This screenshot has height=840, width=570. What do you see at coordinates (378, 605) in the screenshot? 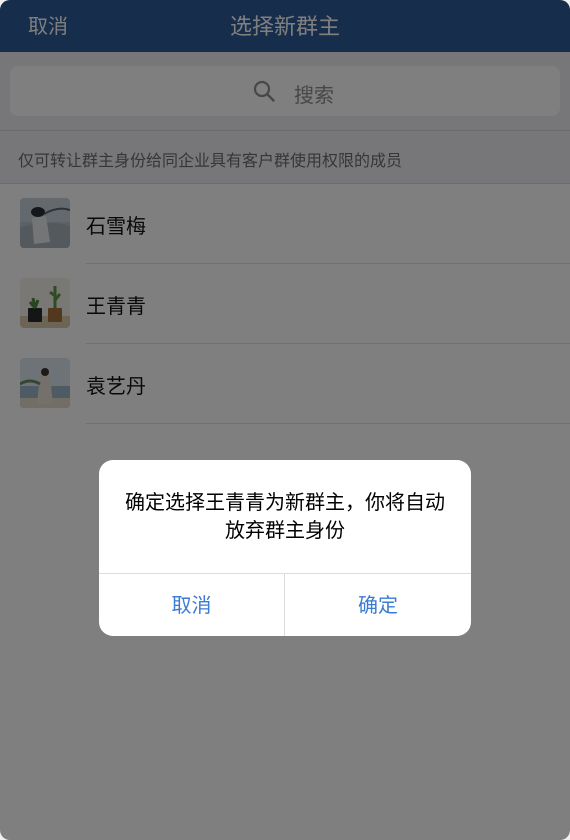
I see `dialog-confirm-button: 确定` at bounding box center [378, 605].